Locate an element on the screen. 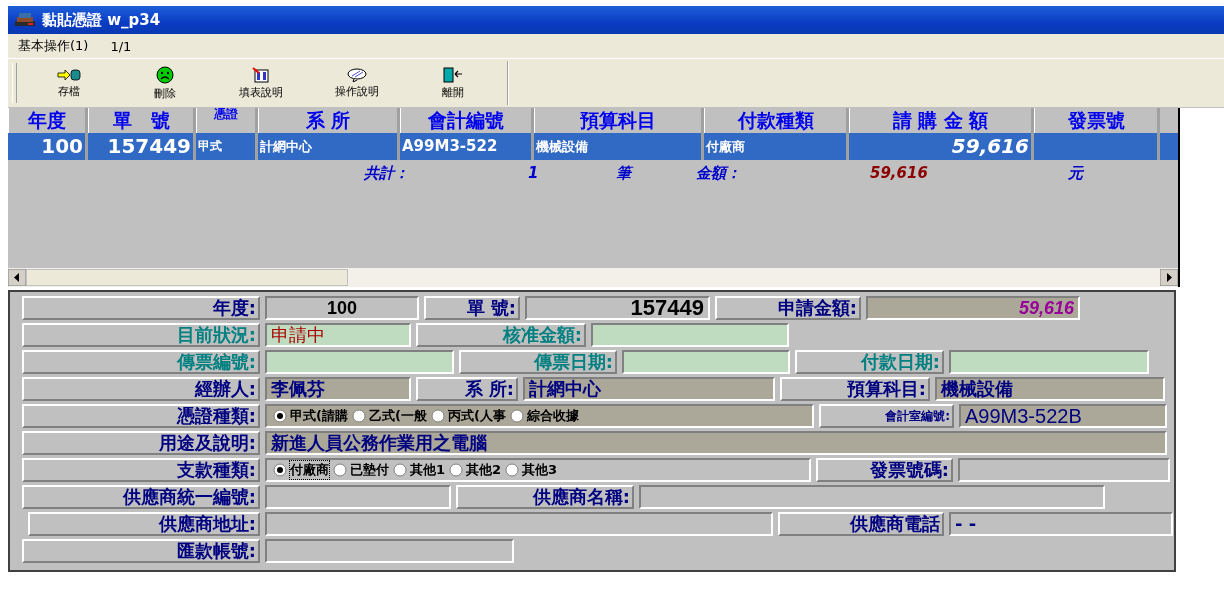  input-field: 計網中心 is located at coordinates (649, 388).